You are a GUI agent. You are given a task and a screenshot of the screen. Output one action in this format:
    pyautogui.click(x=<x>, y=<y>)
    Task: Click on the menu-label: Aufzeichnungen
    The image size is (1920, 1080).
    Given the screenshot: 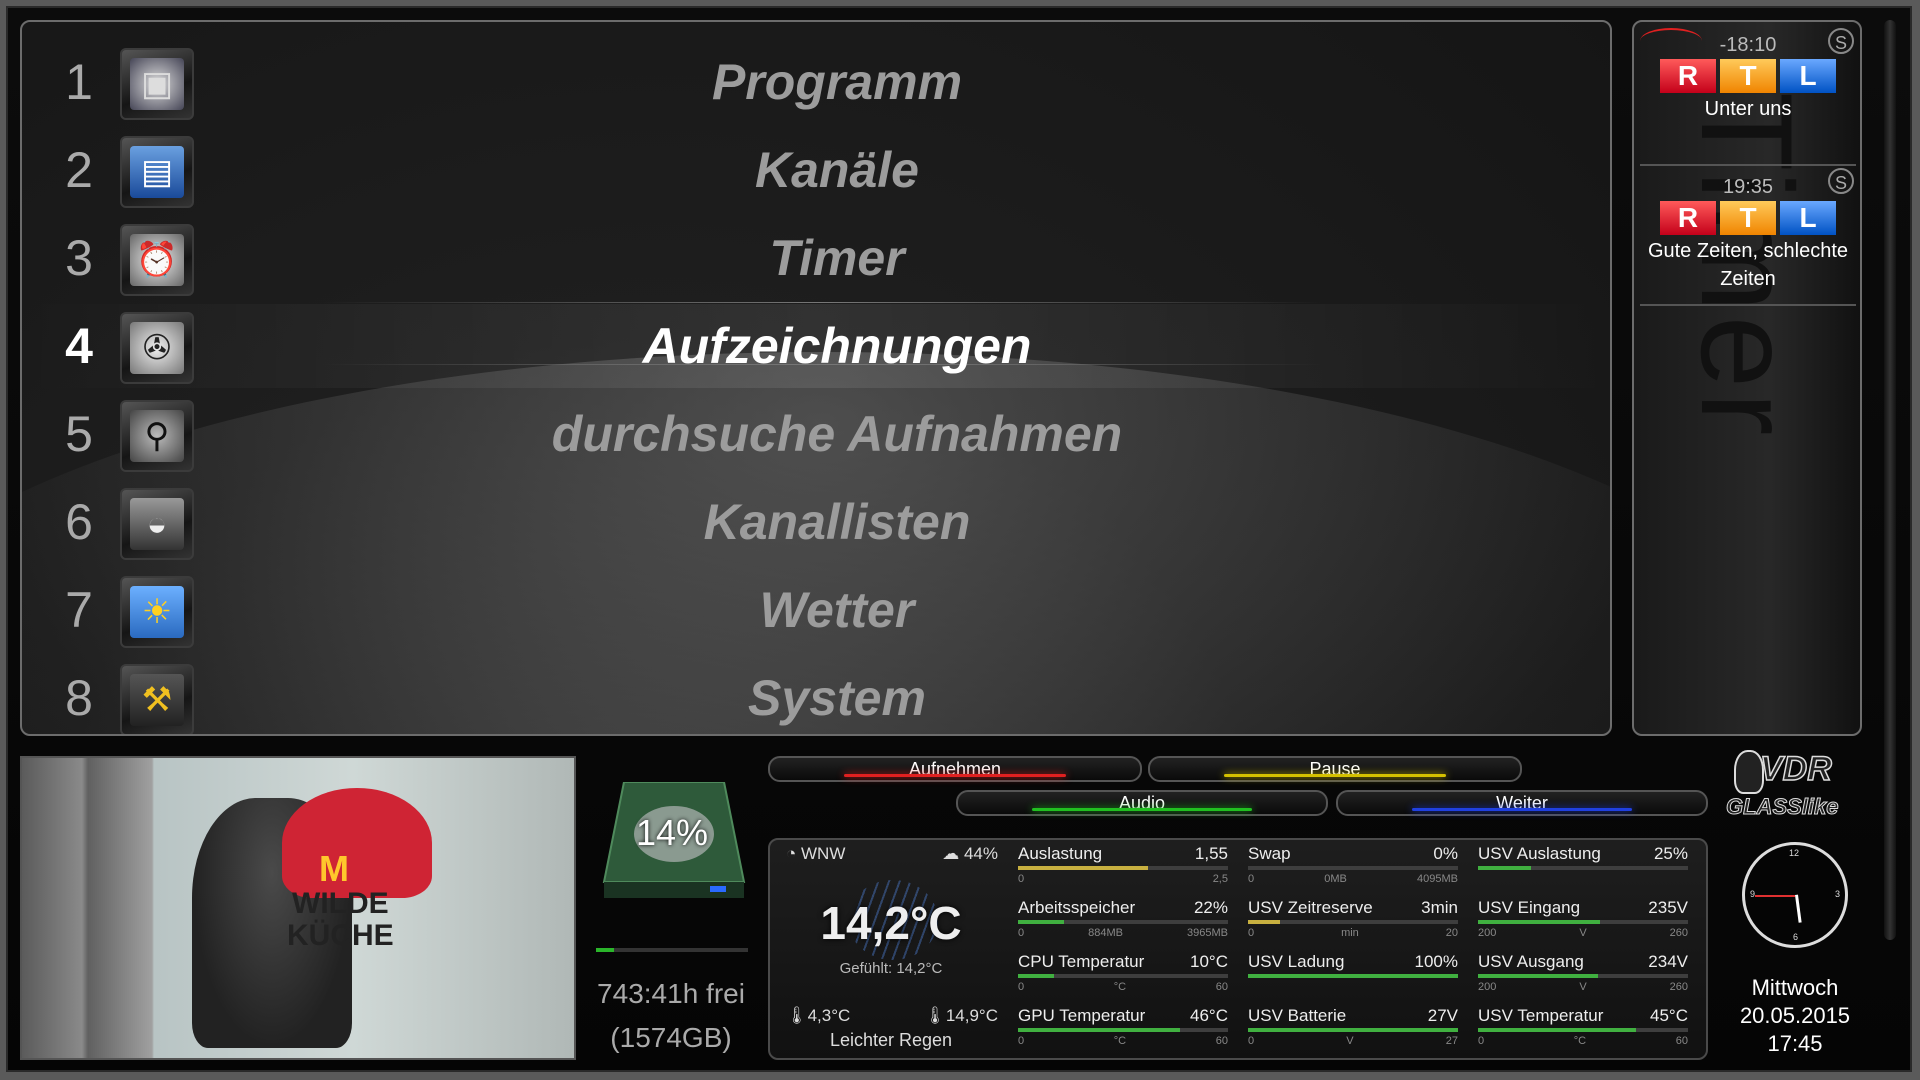 What is the action you would take?
    pyautogui.click(x=837, y=346)
    